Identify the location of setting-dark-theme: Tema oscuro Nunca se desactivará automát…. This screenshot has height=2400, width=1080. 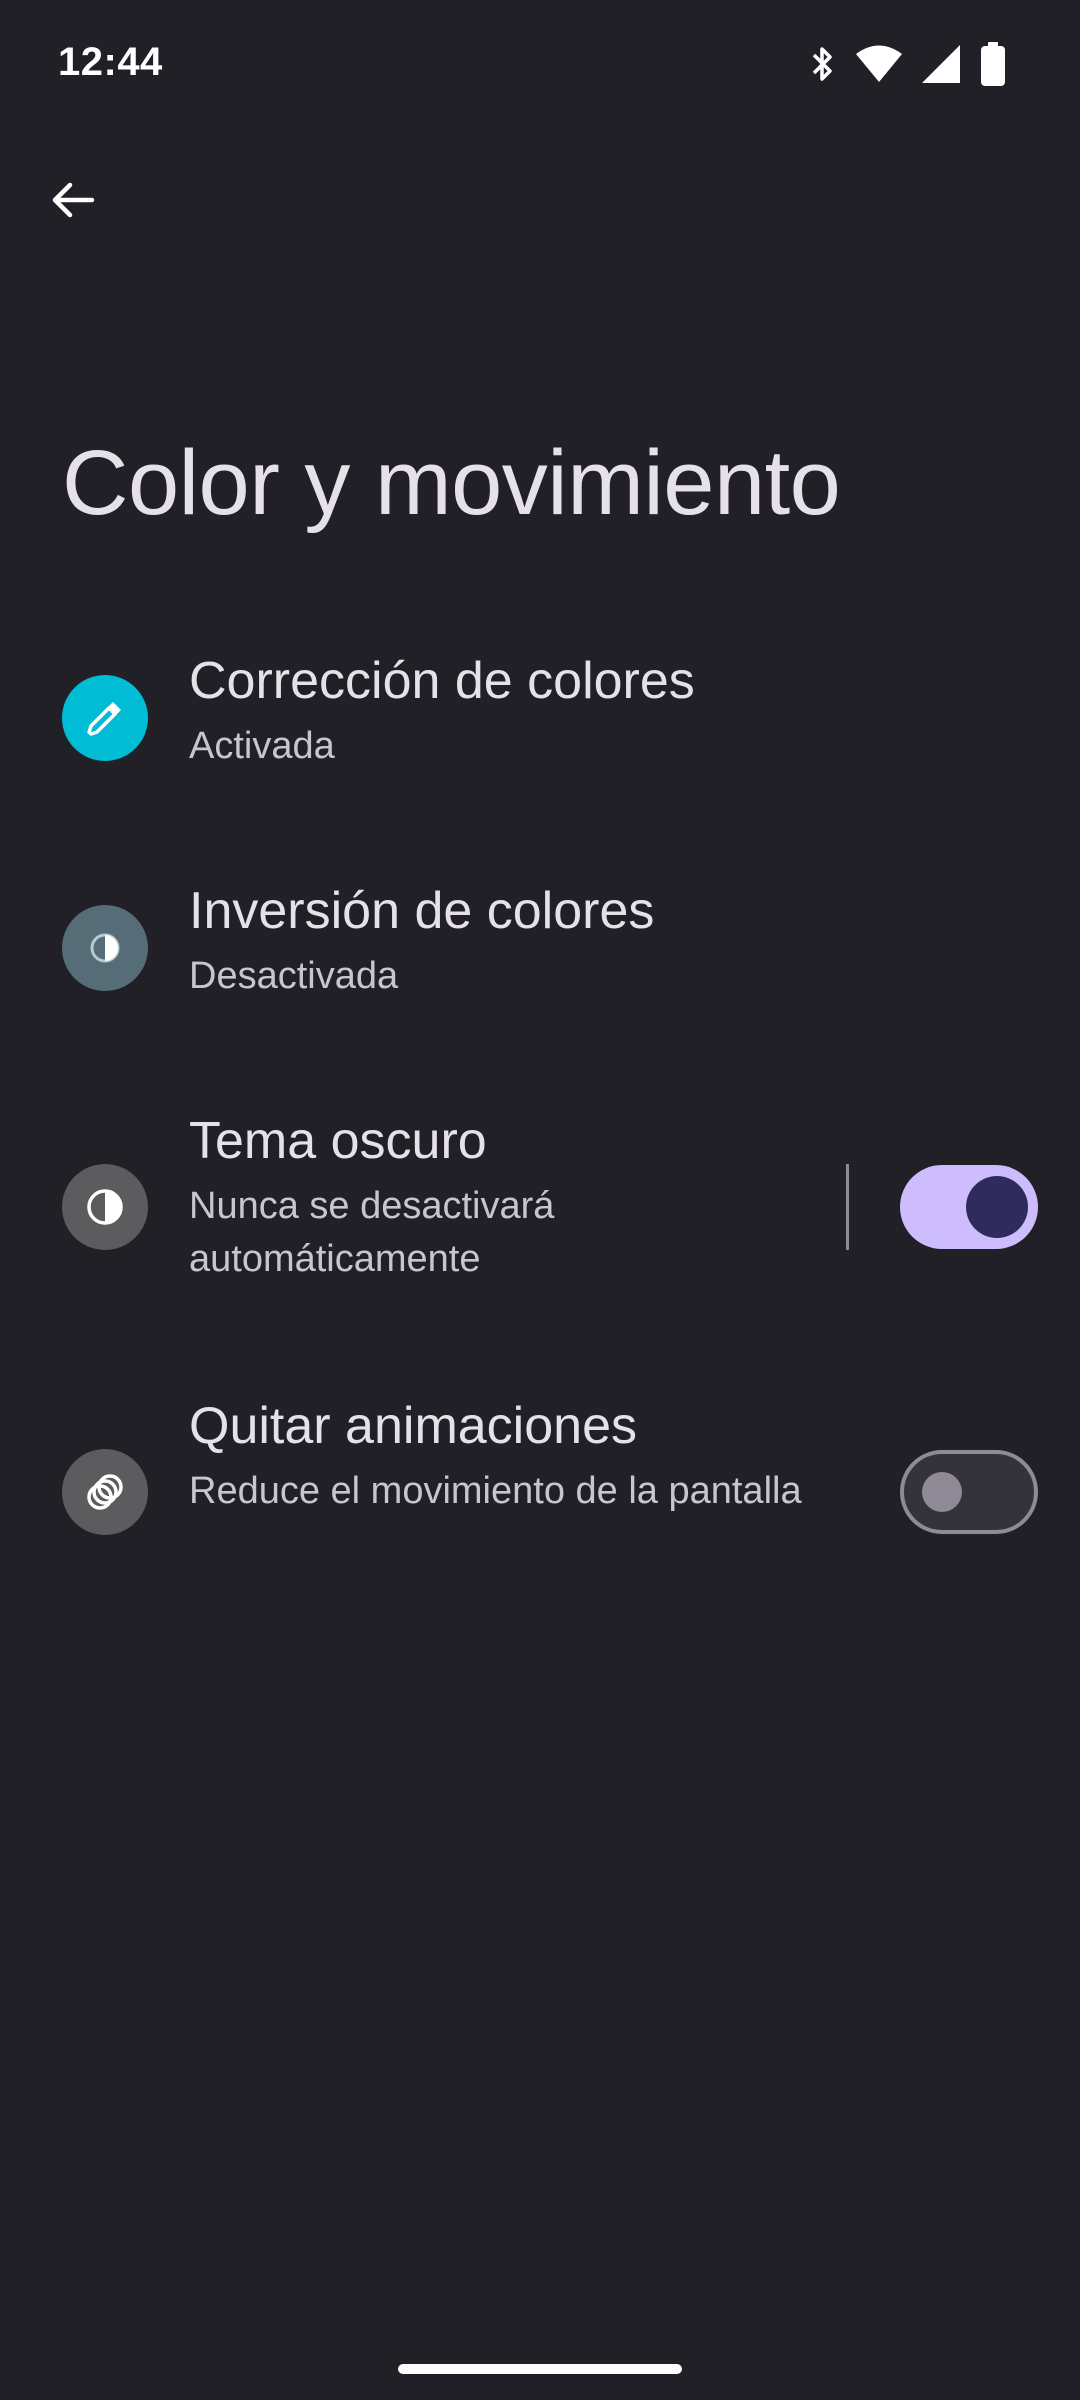
(540, 1220).